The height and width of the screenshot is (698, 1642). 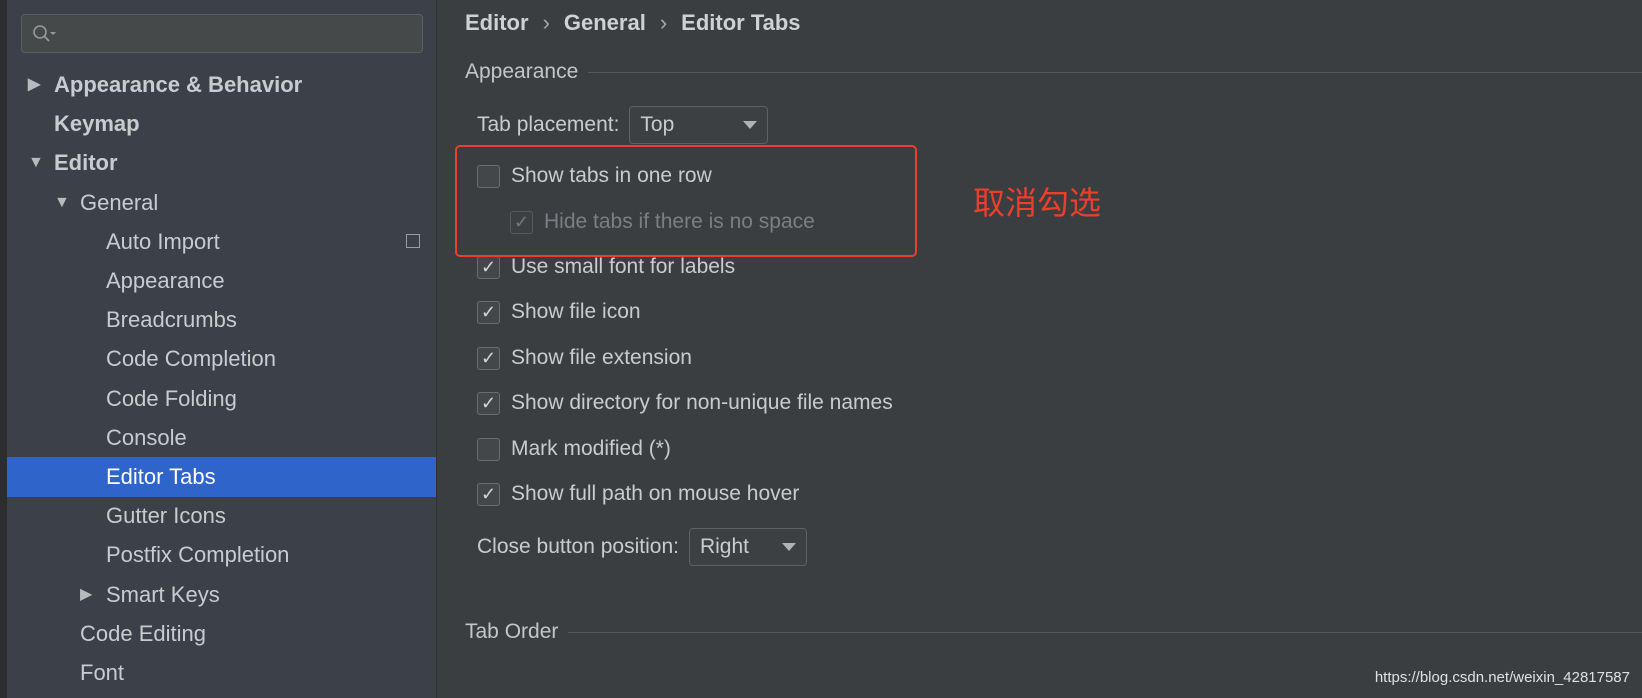 What do you see at coordinates (221, 477) in the screenshot?
I see `sidebar-item: Editor Tabs` at bounding box center [221, 477].